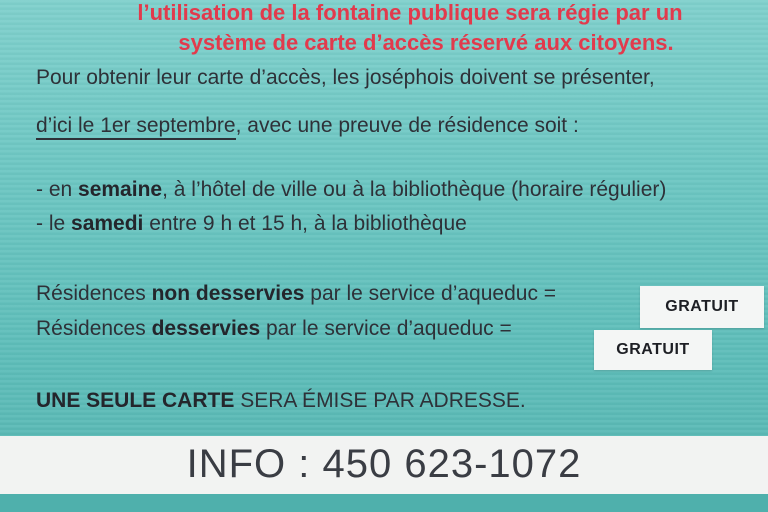 This screenshot has width=768, height=512. Describe the element at coordinates (135, 400) in the screenshot. I see `notice-bold: UNE SEULE CARTE` at that location.